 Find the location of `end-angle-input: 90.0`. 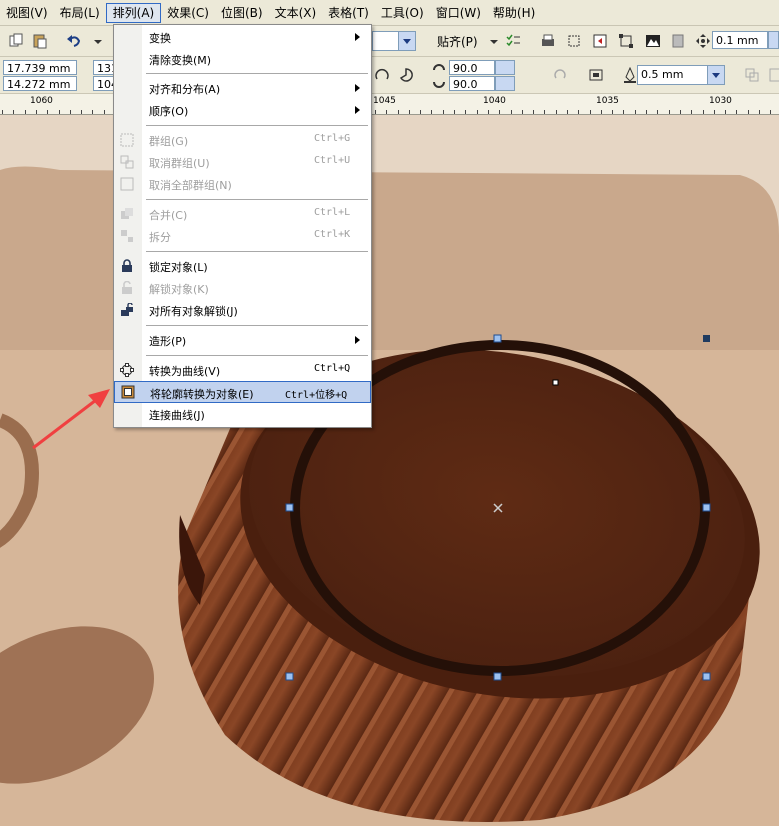

end-angle-input: 90.0 is located at coordinates (472, 83).